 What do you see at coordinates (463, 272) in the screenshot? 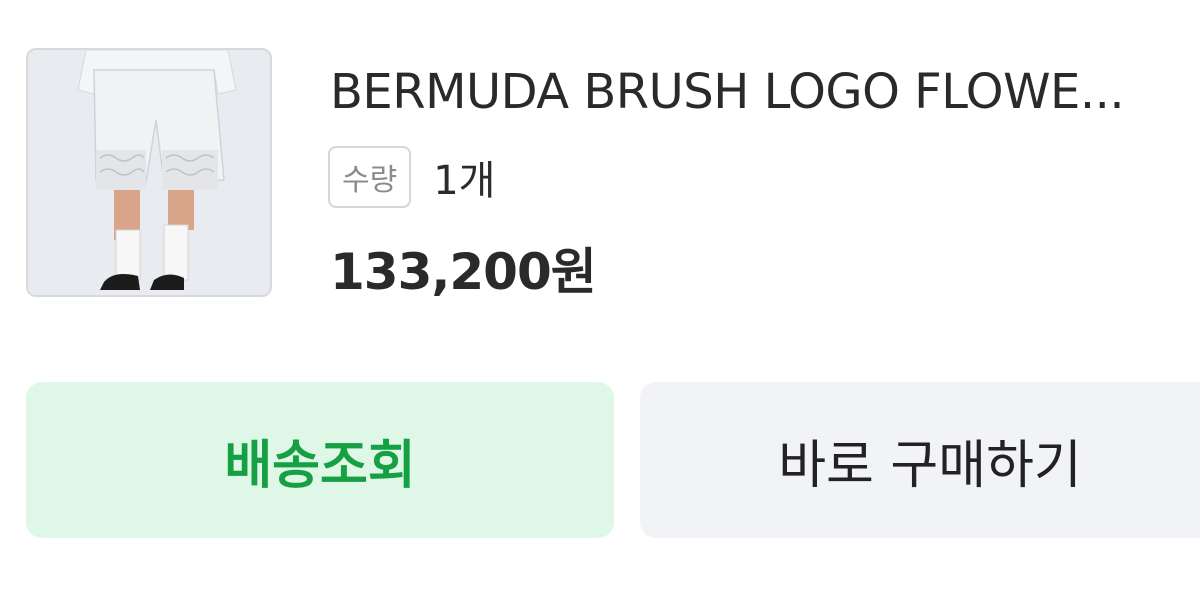
I see `product-price: 133,200원` at bounding box center [463, 272].